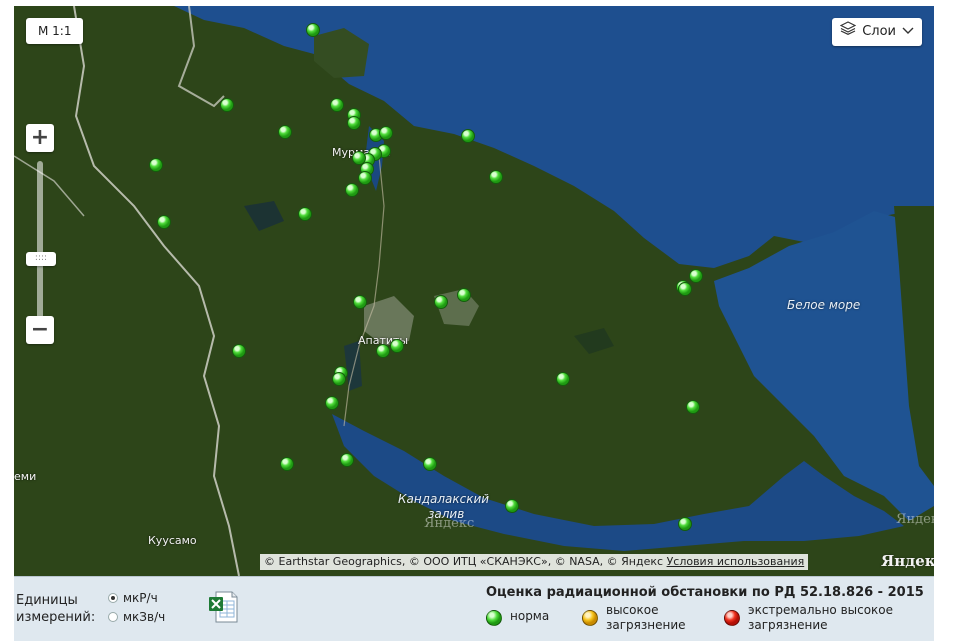 Image resolution: width=960 pixels, height=641 pixels. What do you see at coordinates (736, 561) in the screenshot?
I see `terms-of-use-link: Условия использования` at bounding box center [736, 561].